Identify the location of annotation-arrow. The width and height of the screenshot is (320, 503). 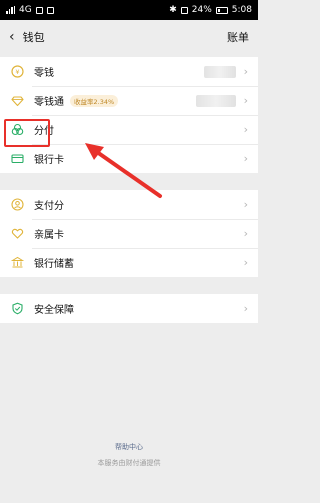
(123, 170).